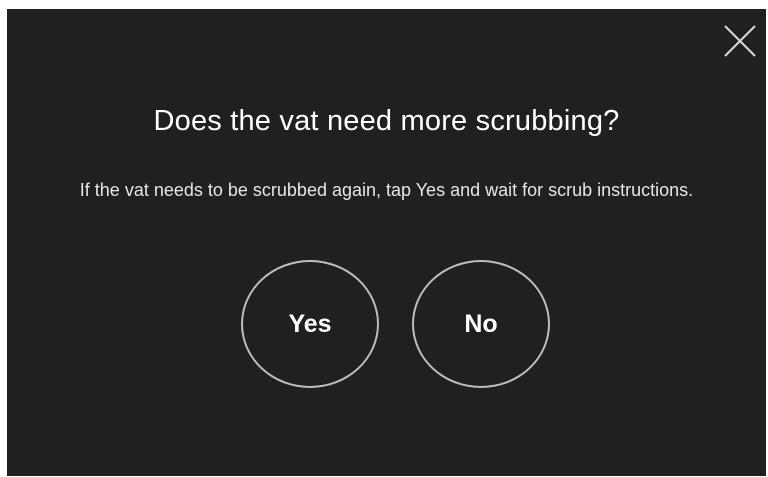 The height and width of the screenshot is (477, 768). Describe the element at coordinates (481, 324) in the screenshot. I see `no-button: No` at that location.